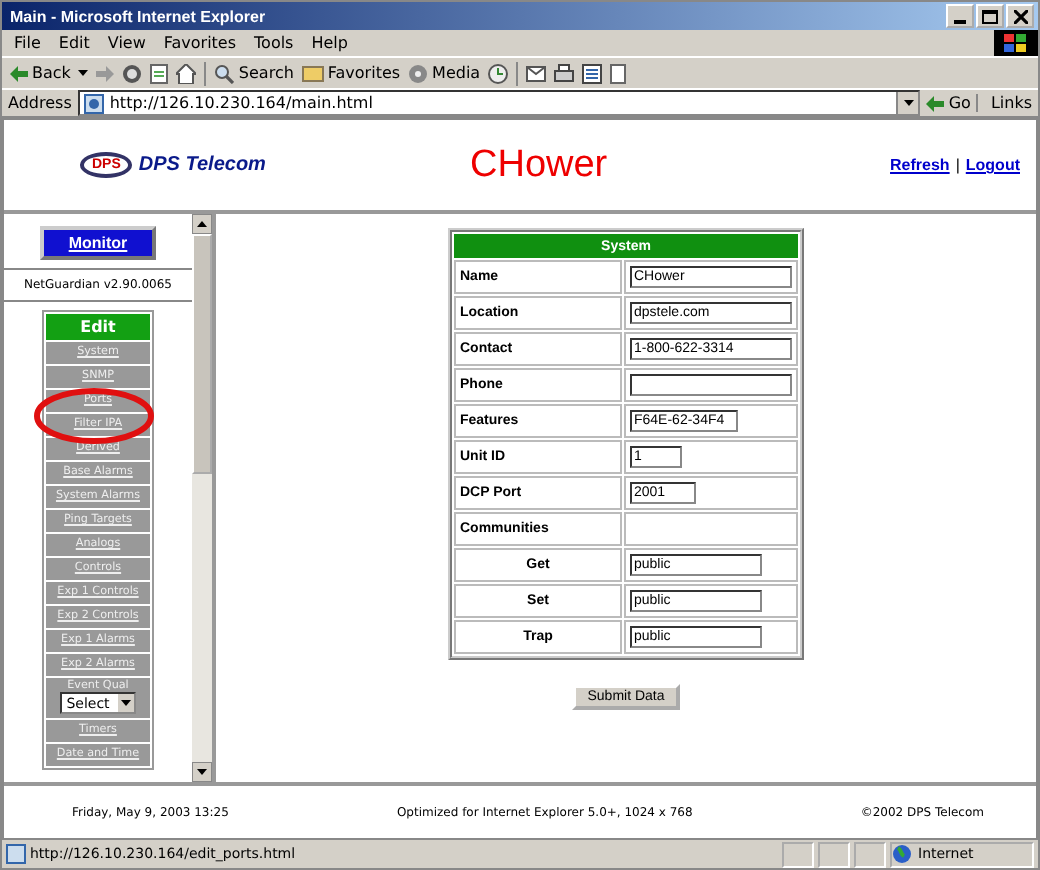 This screenshot has height=870, width=1040. Describe the element at coordinates (98, 243) in the screenshot. I see `monitor-button: Monitor` at that location.